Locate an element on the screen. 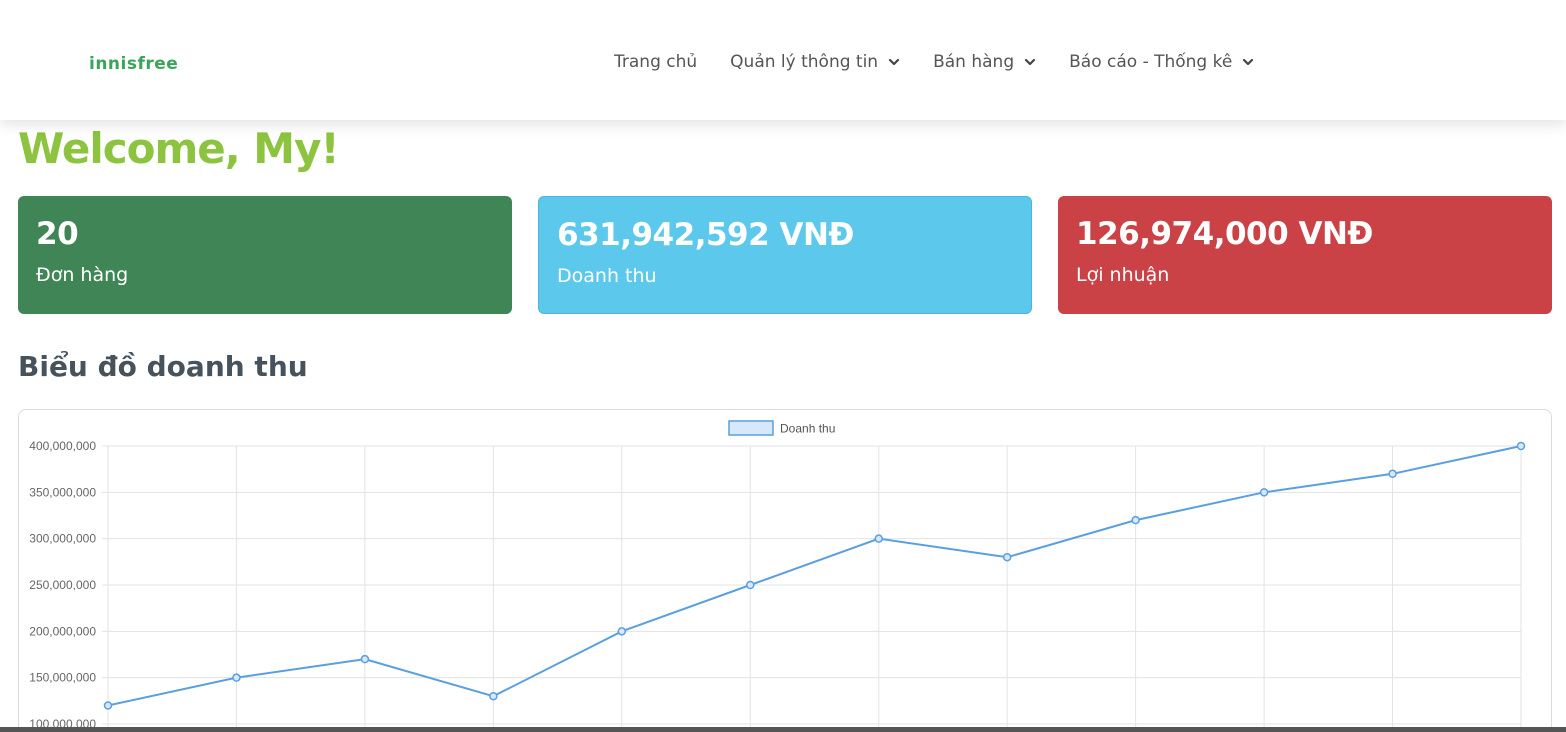 This screenshot has width=1566, height=732. menu-item-info-management: Quản lý thông tin is located at coordinates (815, 62).